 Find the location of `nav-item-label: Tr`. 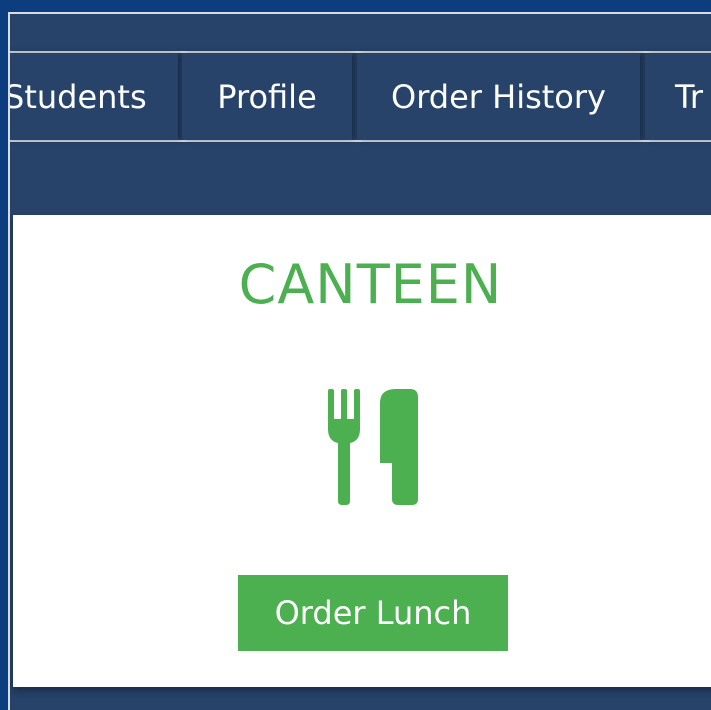

nav-item-label: Tr is located at coordinates (689, 96).